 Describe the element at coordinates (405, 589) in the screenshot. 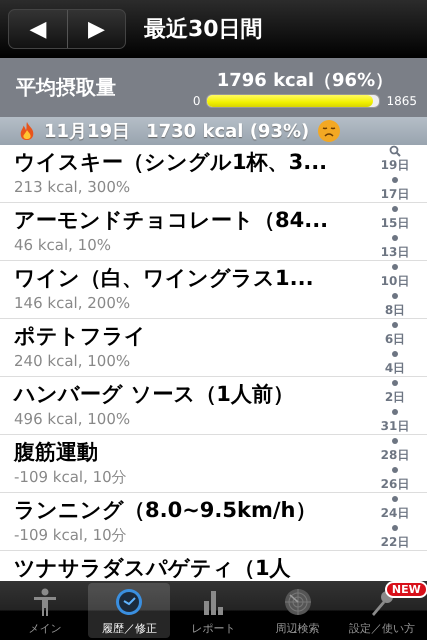

I see `new-badge: NEW` at that location.